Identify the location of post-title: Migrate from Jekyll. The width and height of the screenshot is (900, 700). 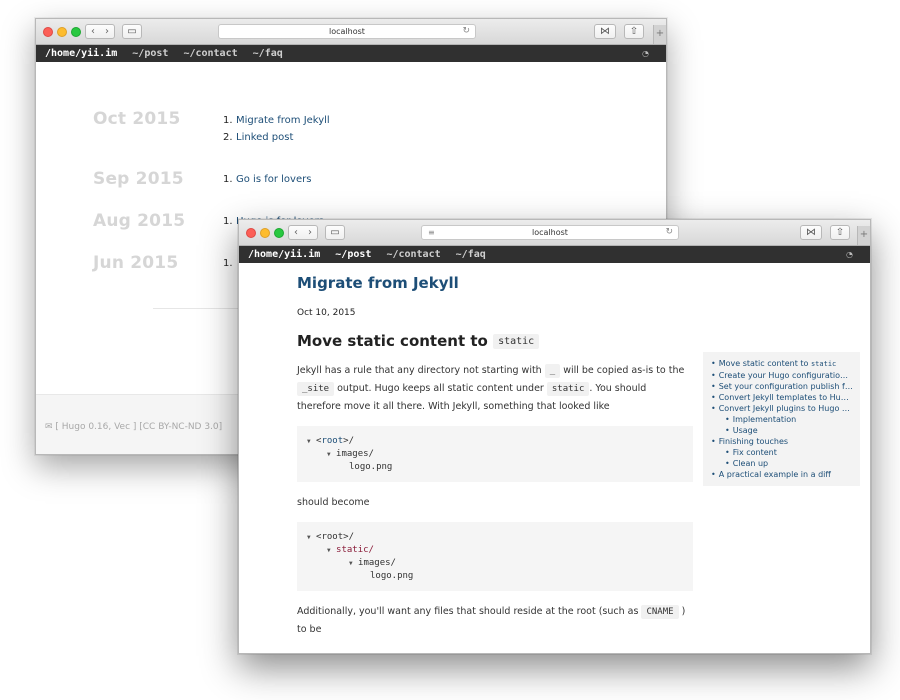
(495, 283).